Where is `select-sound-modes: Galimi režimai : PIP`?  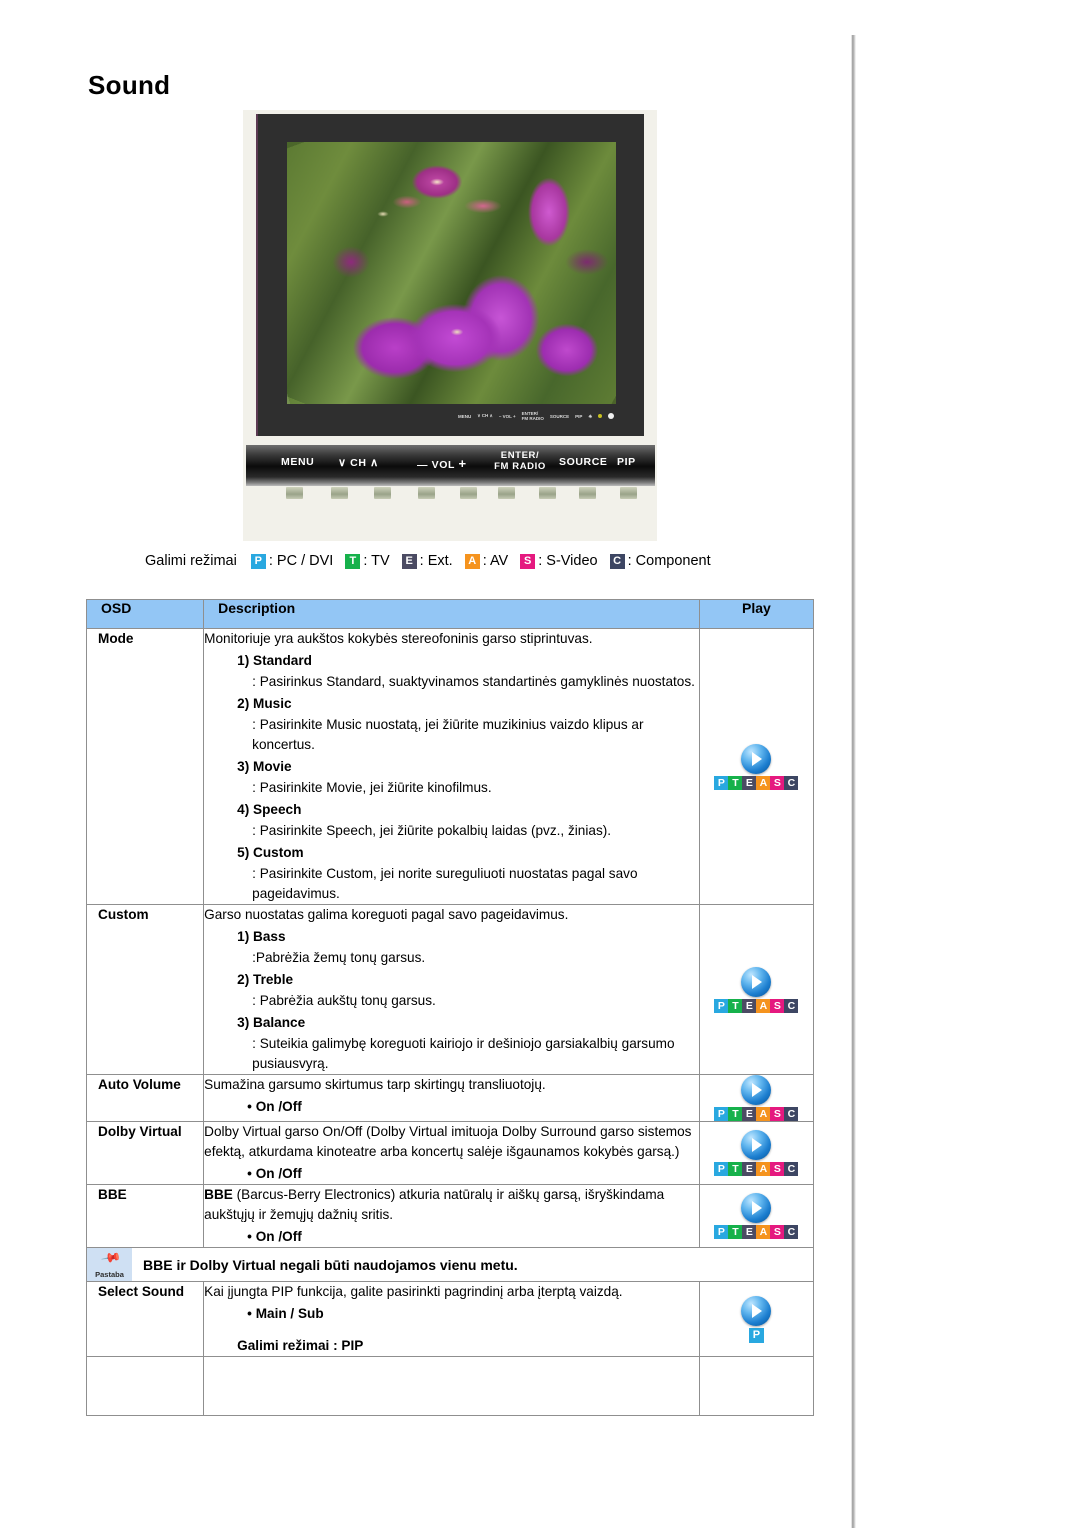 select-sound-modes: Galimi režimai : PIP is located at coordinates (300, 1345).